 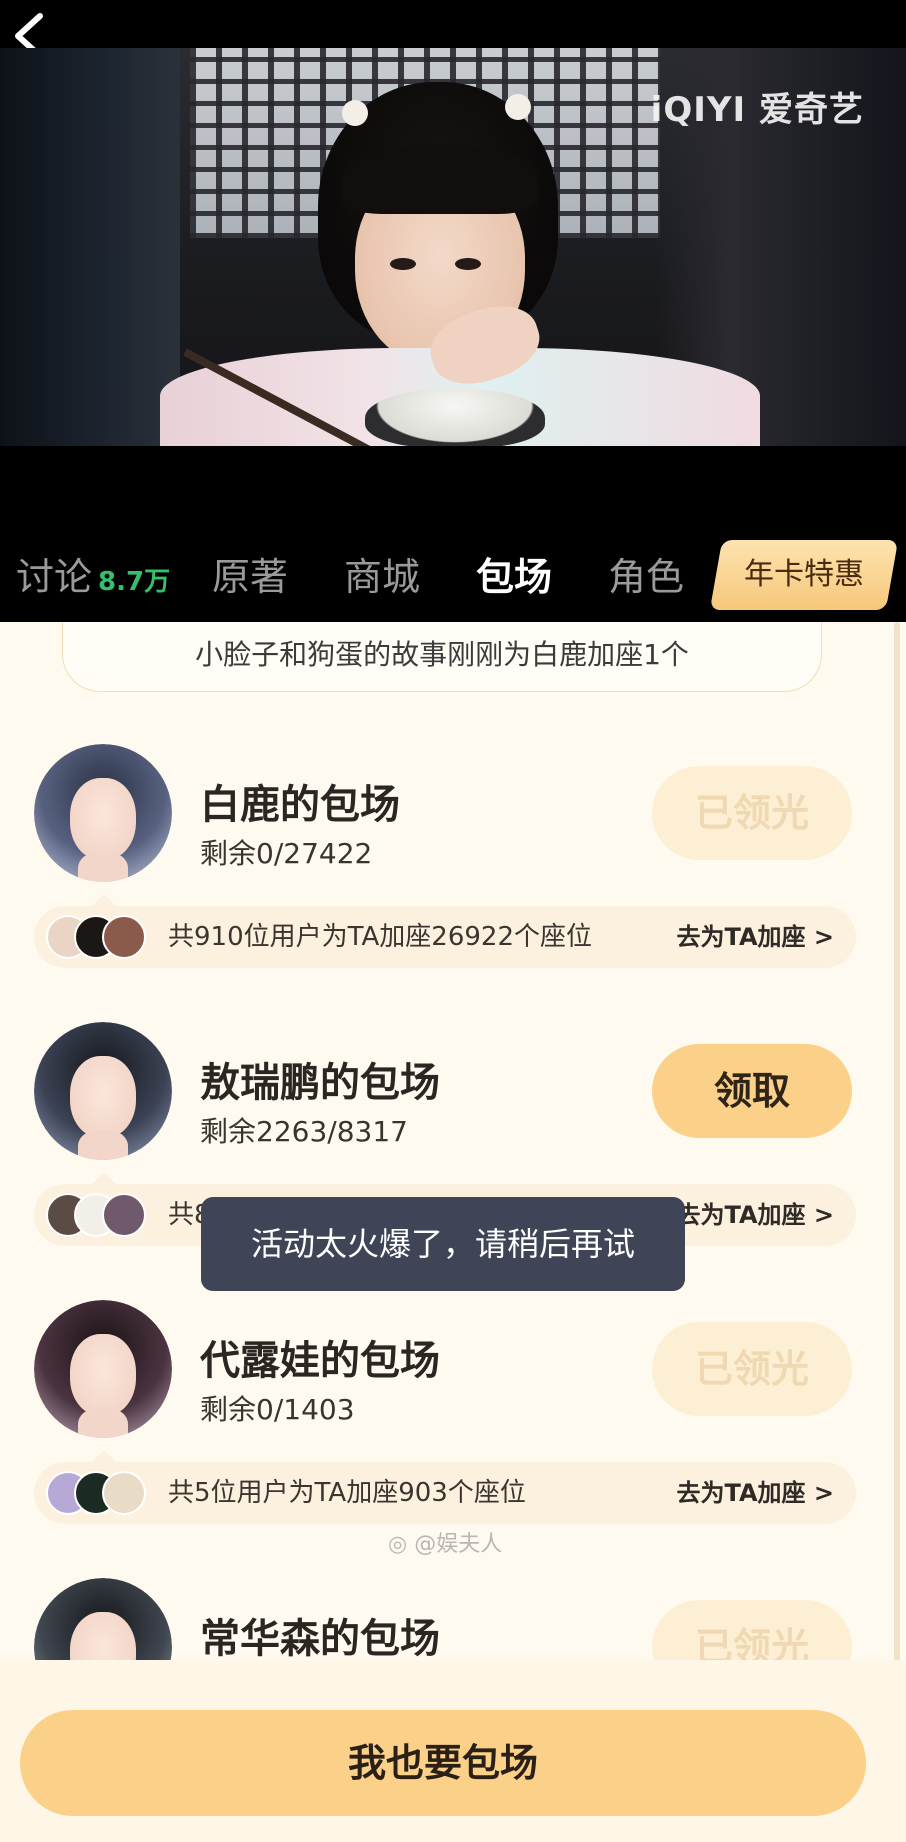 What do you see at coordinates (320, 1083) in the screenshot?
I see `card-title: 敖瑞鹏的包场` at bounding box center [320, 1083].